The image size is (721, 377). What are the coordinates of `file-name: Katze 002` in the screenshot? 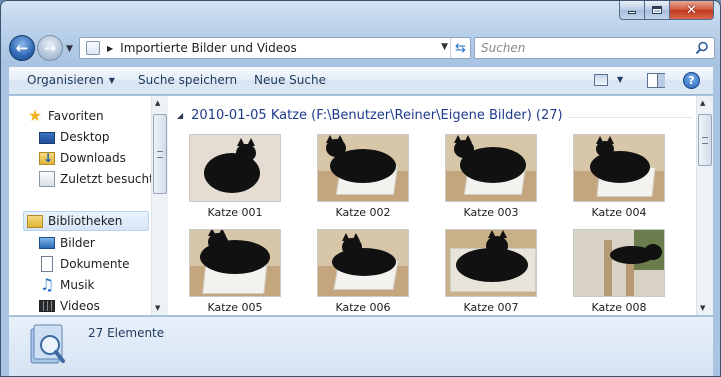 It's located at (363, 212).